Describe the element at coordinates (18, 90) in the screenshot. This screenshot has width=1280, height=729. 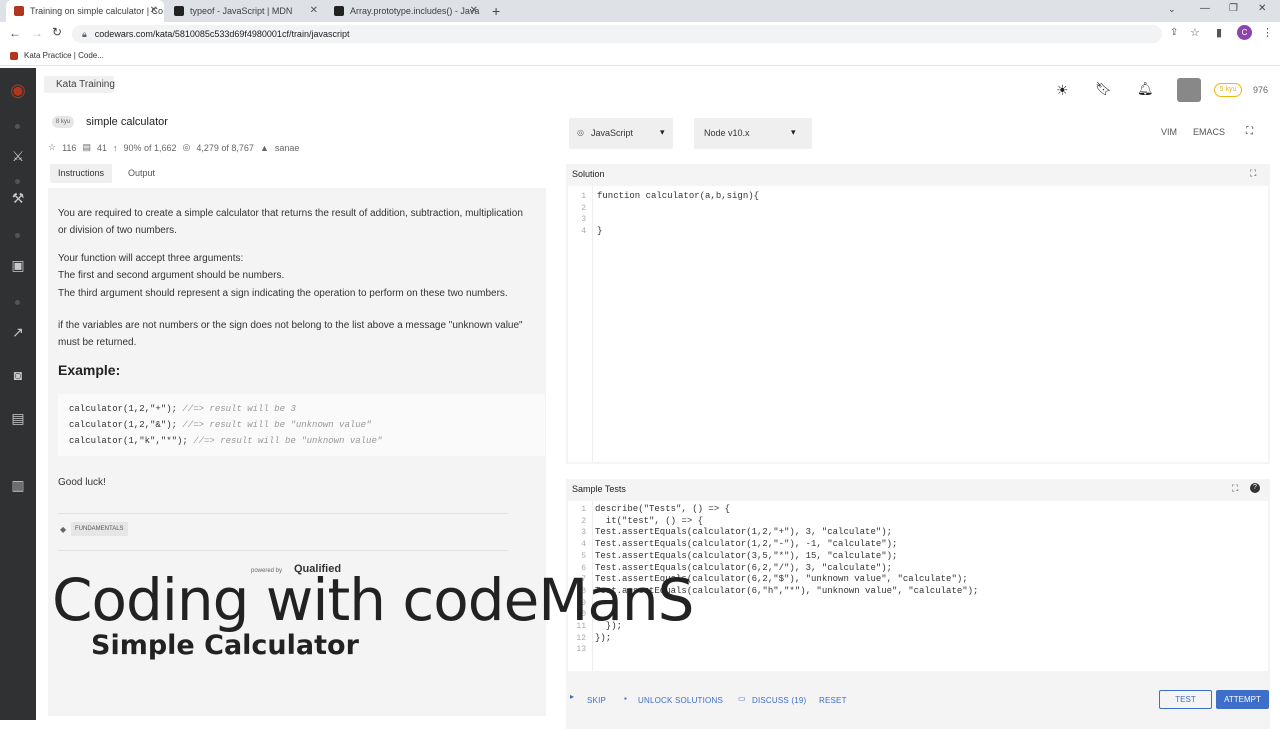
I see `codewars-logo-icon: ◉` at that location.